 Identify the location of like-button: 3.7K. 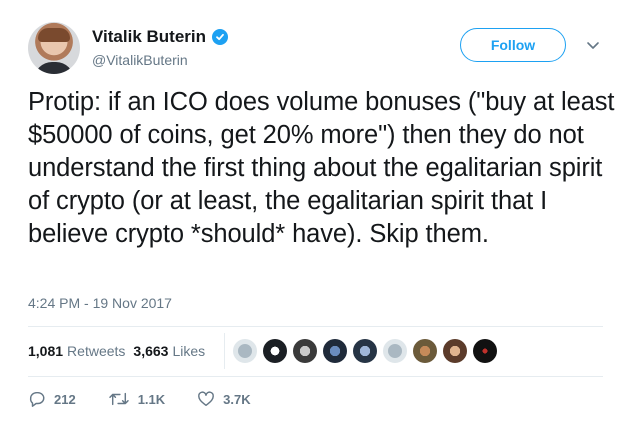
(224, 399).